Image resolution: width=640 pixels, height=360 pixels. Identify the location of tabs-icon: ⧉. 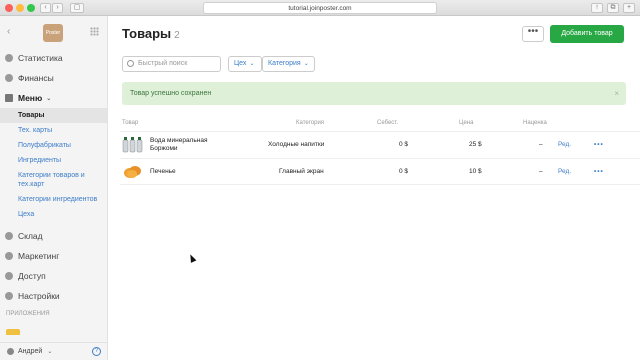
(613, 8).